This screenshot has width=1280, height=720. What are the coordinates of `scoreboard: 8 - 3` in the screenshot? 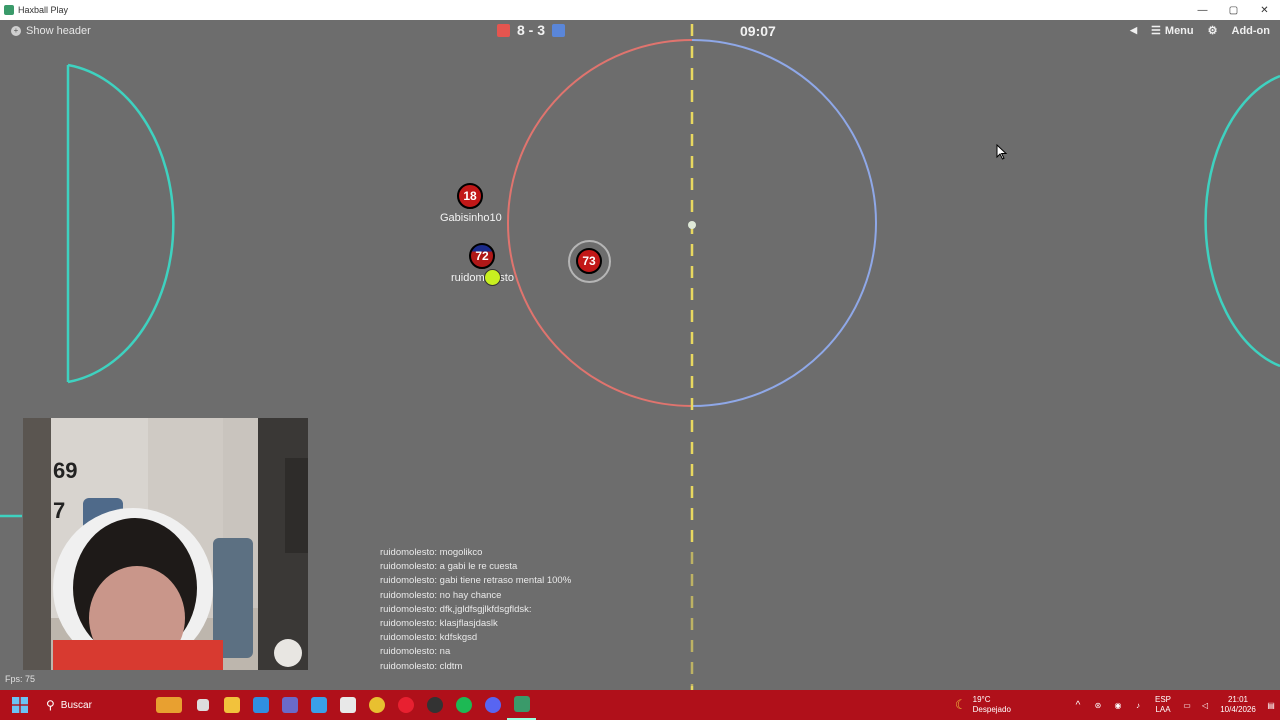 It's located at (531, 30).